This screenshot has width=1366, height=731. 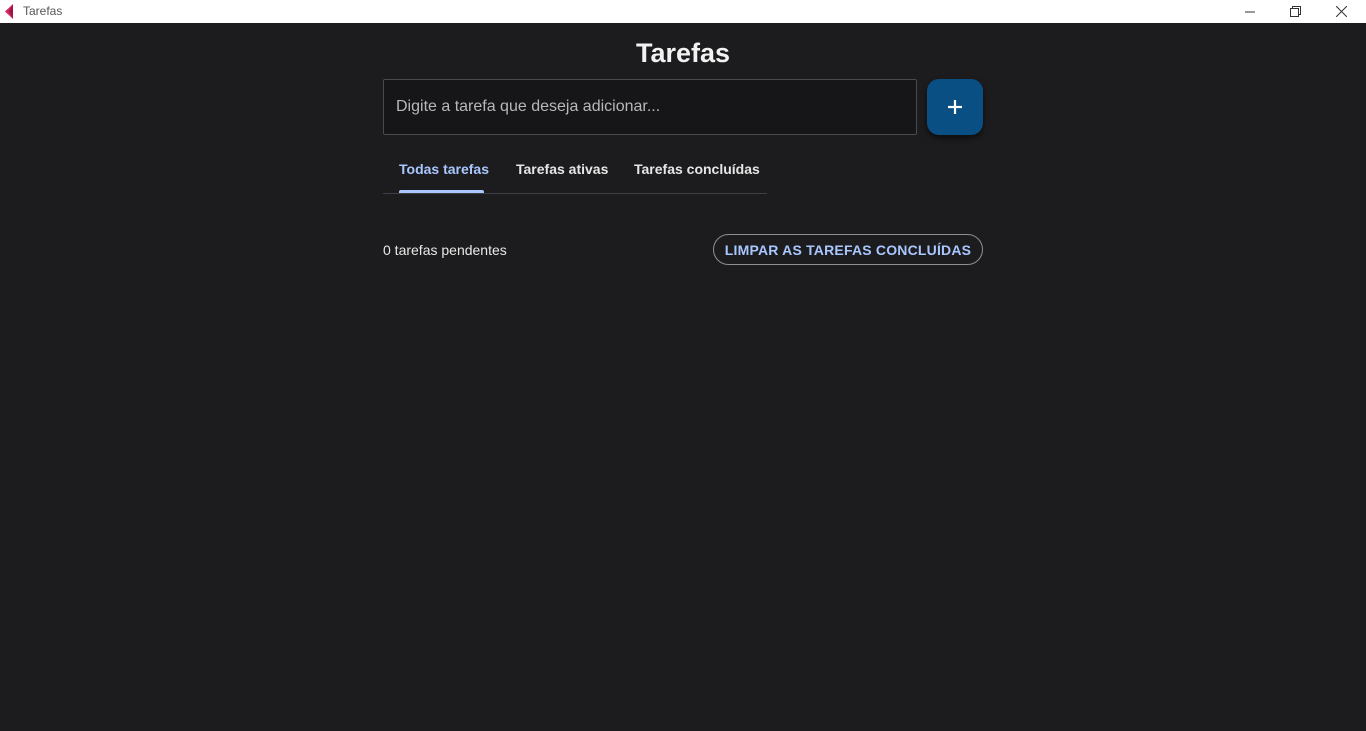 What do you see at coordinates (43, 11) in the screenshot?
I see `window-title: Tarefas` at bounding box center [43, 11].